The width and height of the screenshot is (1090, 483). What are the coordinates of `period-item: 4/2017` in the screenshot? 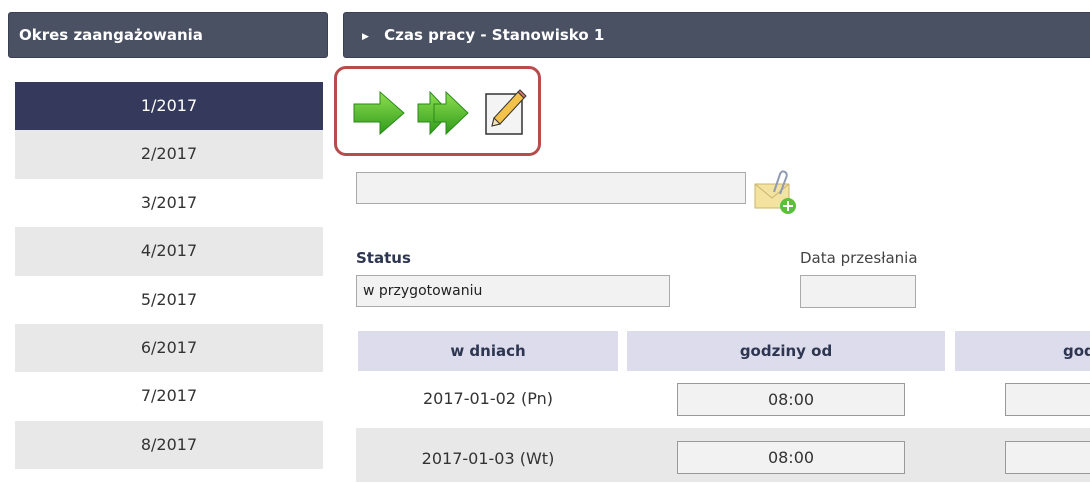 It's located at (169, 251).